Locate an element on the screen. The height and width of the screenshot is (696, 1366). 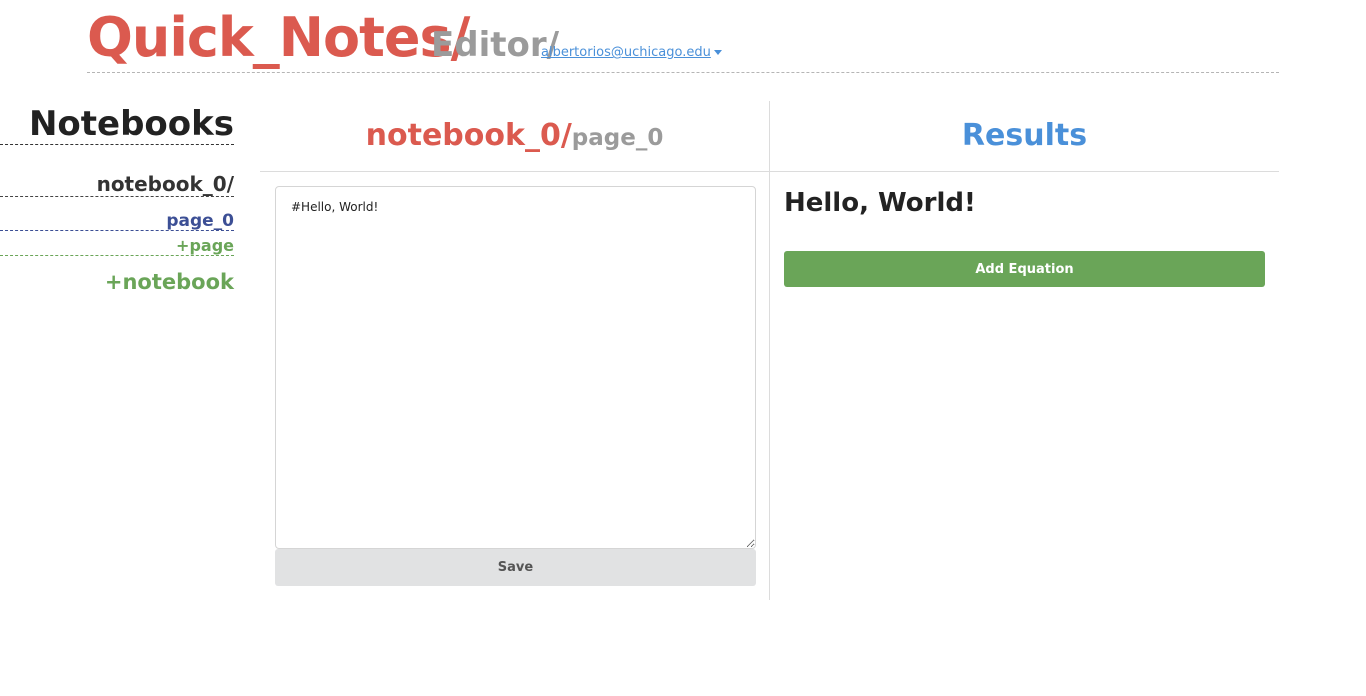
sidebar-page-item: page_0 is located at coordinates (117, 220).